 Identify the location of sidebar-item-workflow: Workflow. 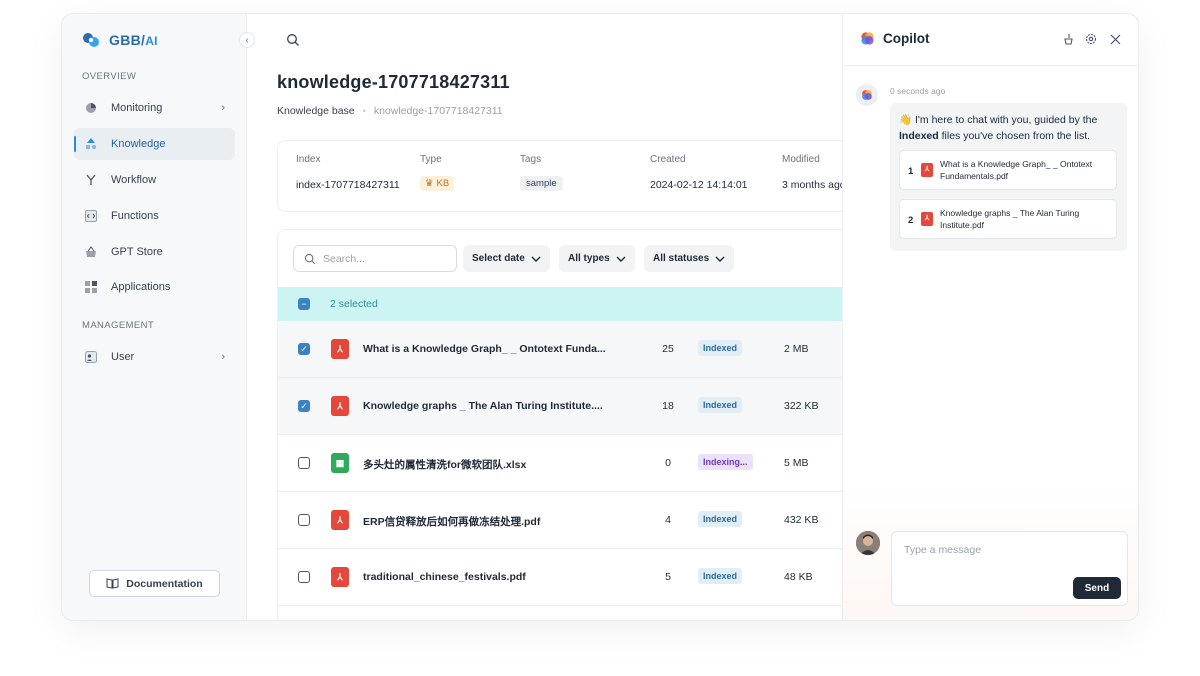
(154, 180).